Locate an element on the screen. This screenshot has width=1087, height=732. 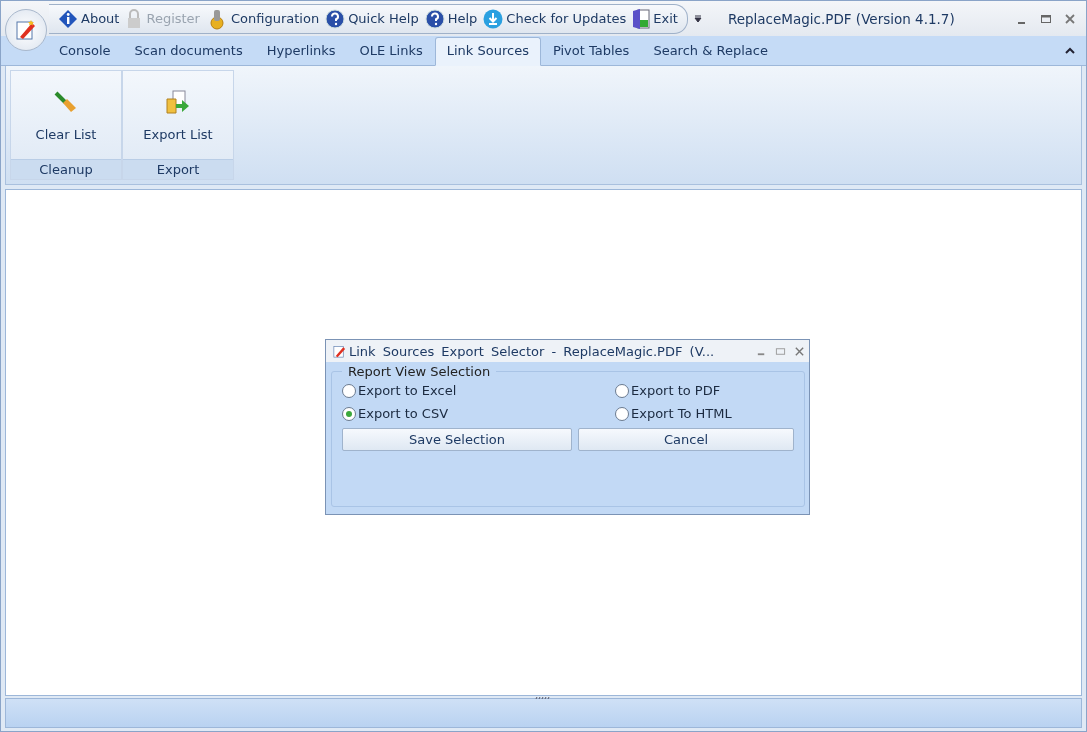
ribbon-tab: Pivot Tables is located at coordinates (591, 51).